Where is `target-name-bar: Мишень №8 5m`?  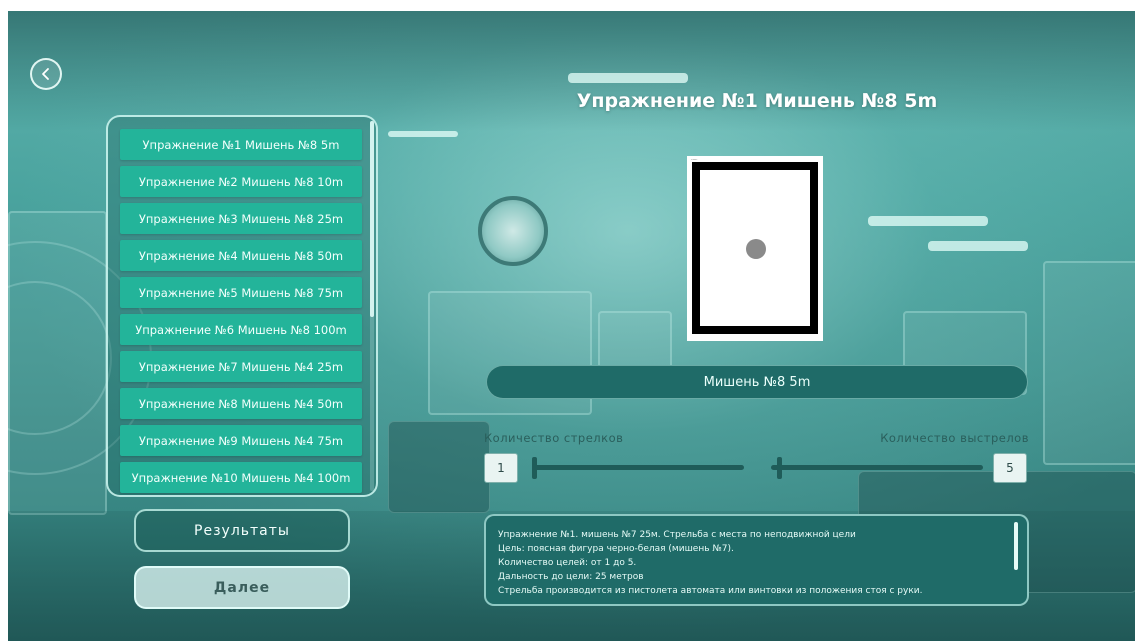 target-name-bar: Мишень №8 5m is located at coordinates (757, 382).